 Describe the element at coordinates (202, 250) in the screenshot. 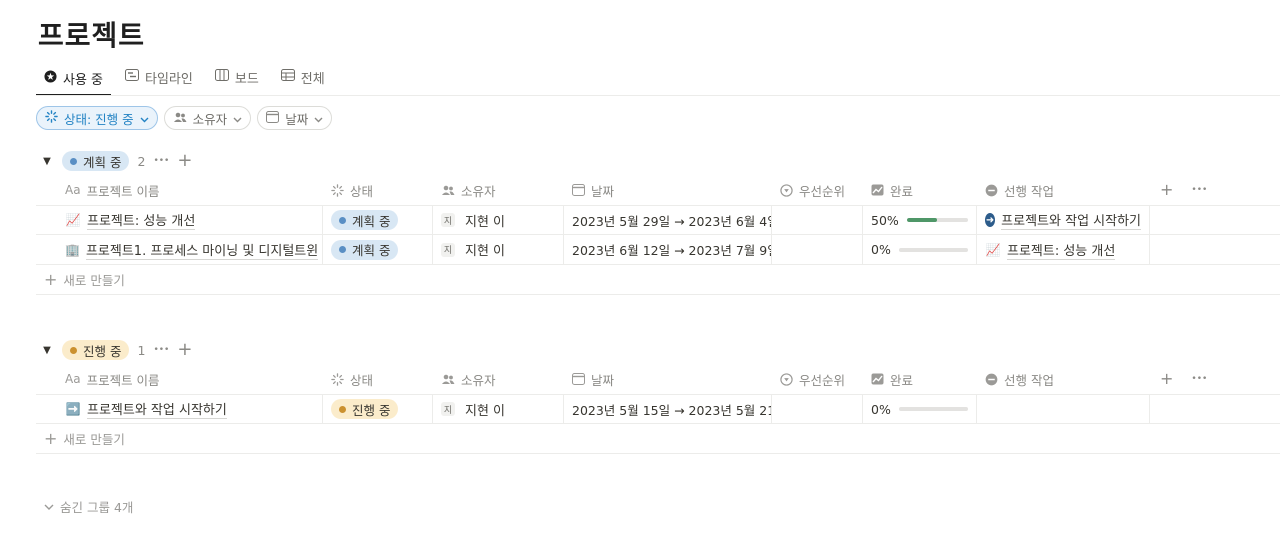

I see `project-name: 프로젝트1. 프로세스 마이닝 및 디지털트윈` at that location.